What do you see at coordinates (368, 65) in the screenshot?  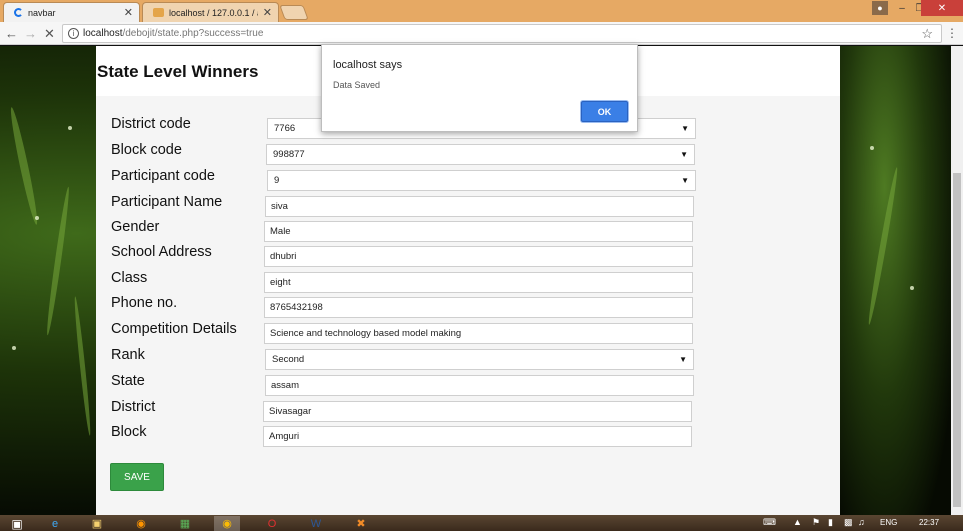 I see `dialog-title: localhost says` at bounding box center [368, 65].